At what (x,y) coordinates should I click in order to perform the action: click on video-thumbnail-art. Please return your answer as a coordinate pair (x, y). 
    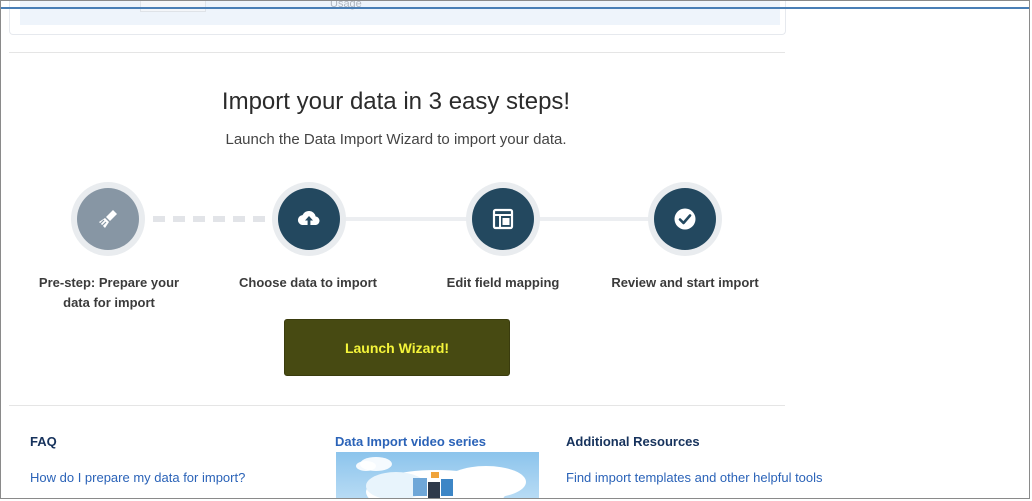
    Looking at the image, I should click on (441, 477).